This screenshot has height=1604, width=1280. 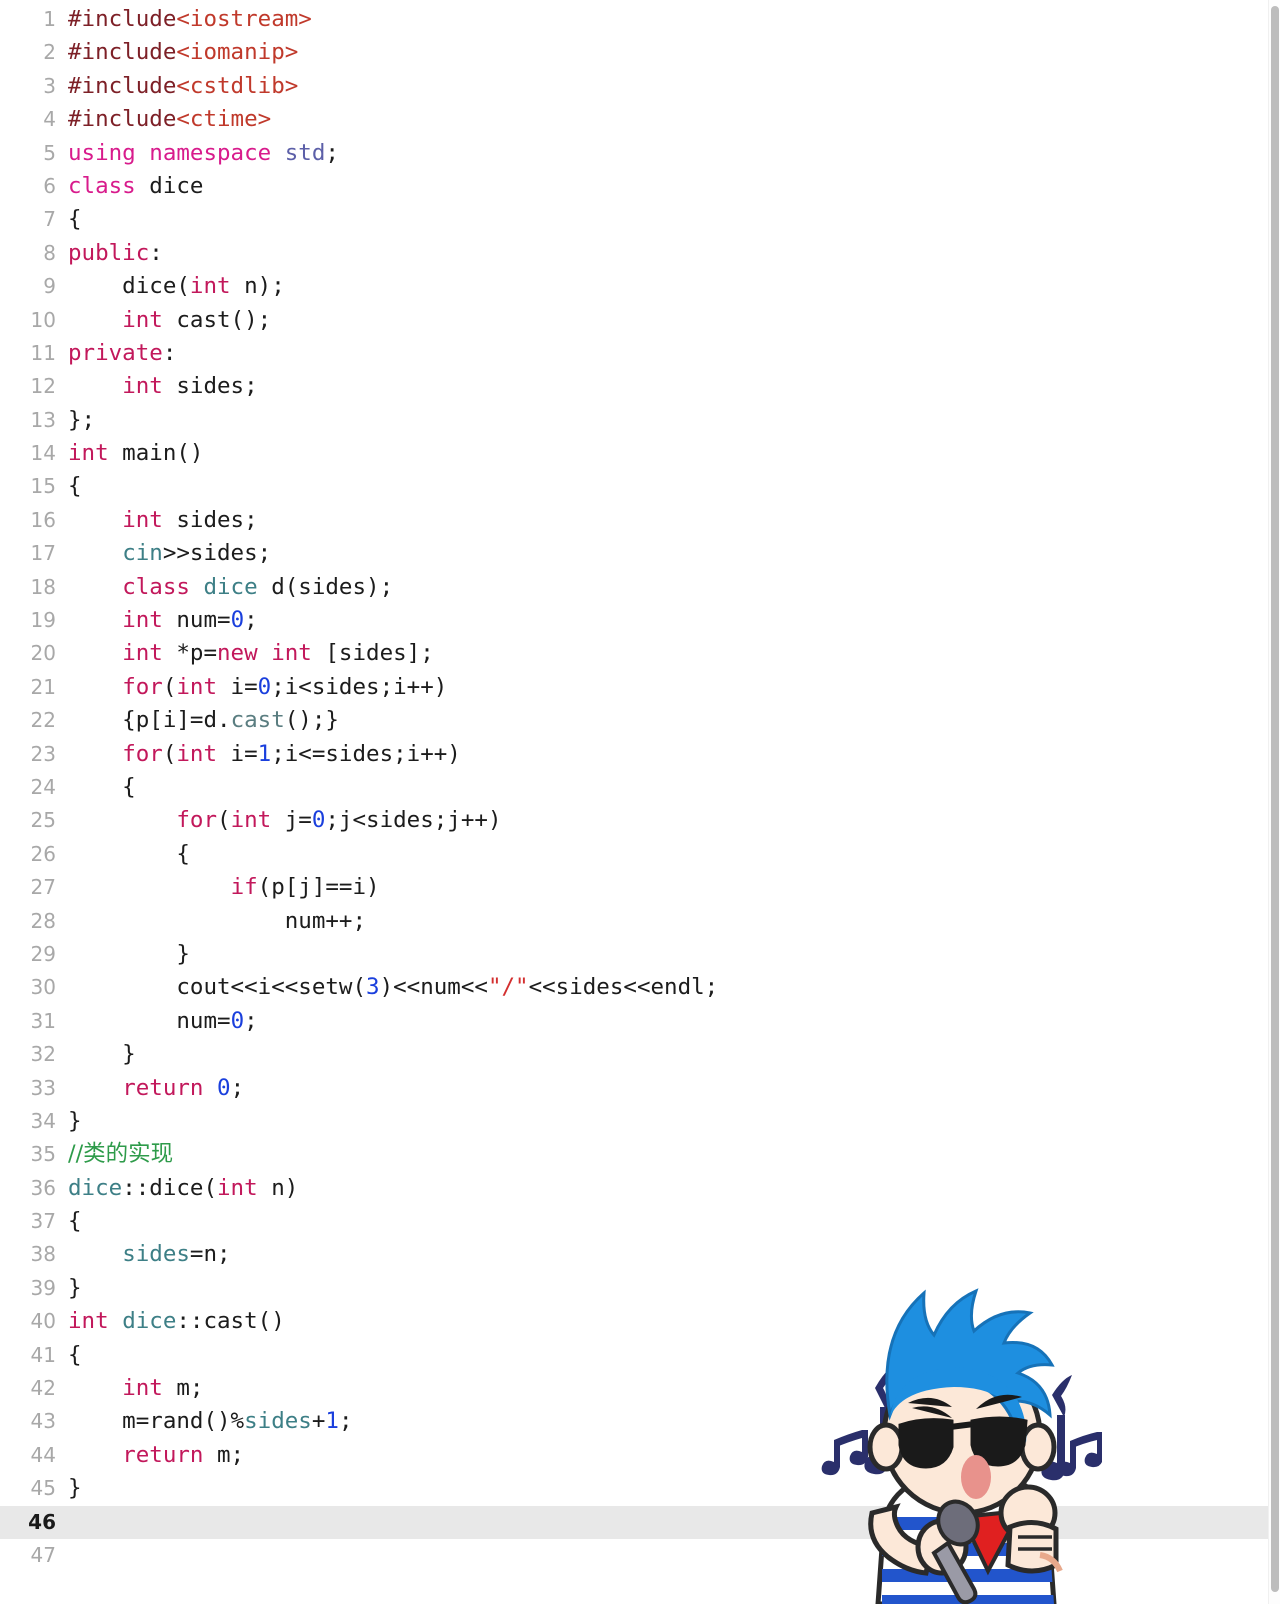 What do you see at coordinates (662, 687) in the screenshot?
I see `code-line-text: for(int i=0;i<sides;i++)` at bounding box center [662, 687].